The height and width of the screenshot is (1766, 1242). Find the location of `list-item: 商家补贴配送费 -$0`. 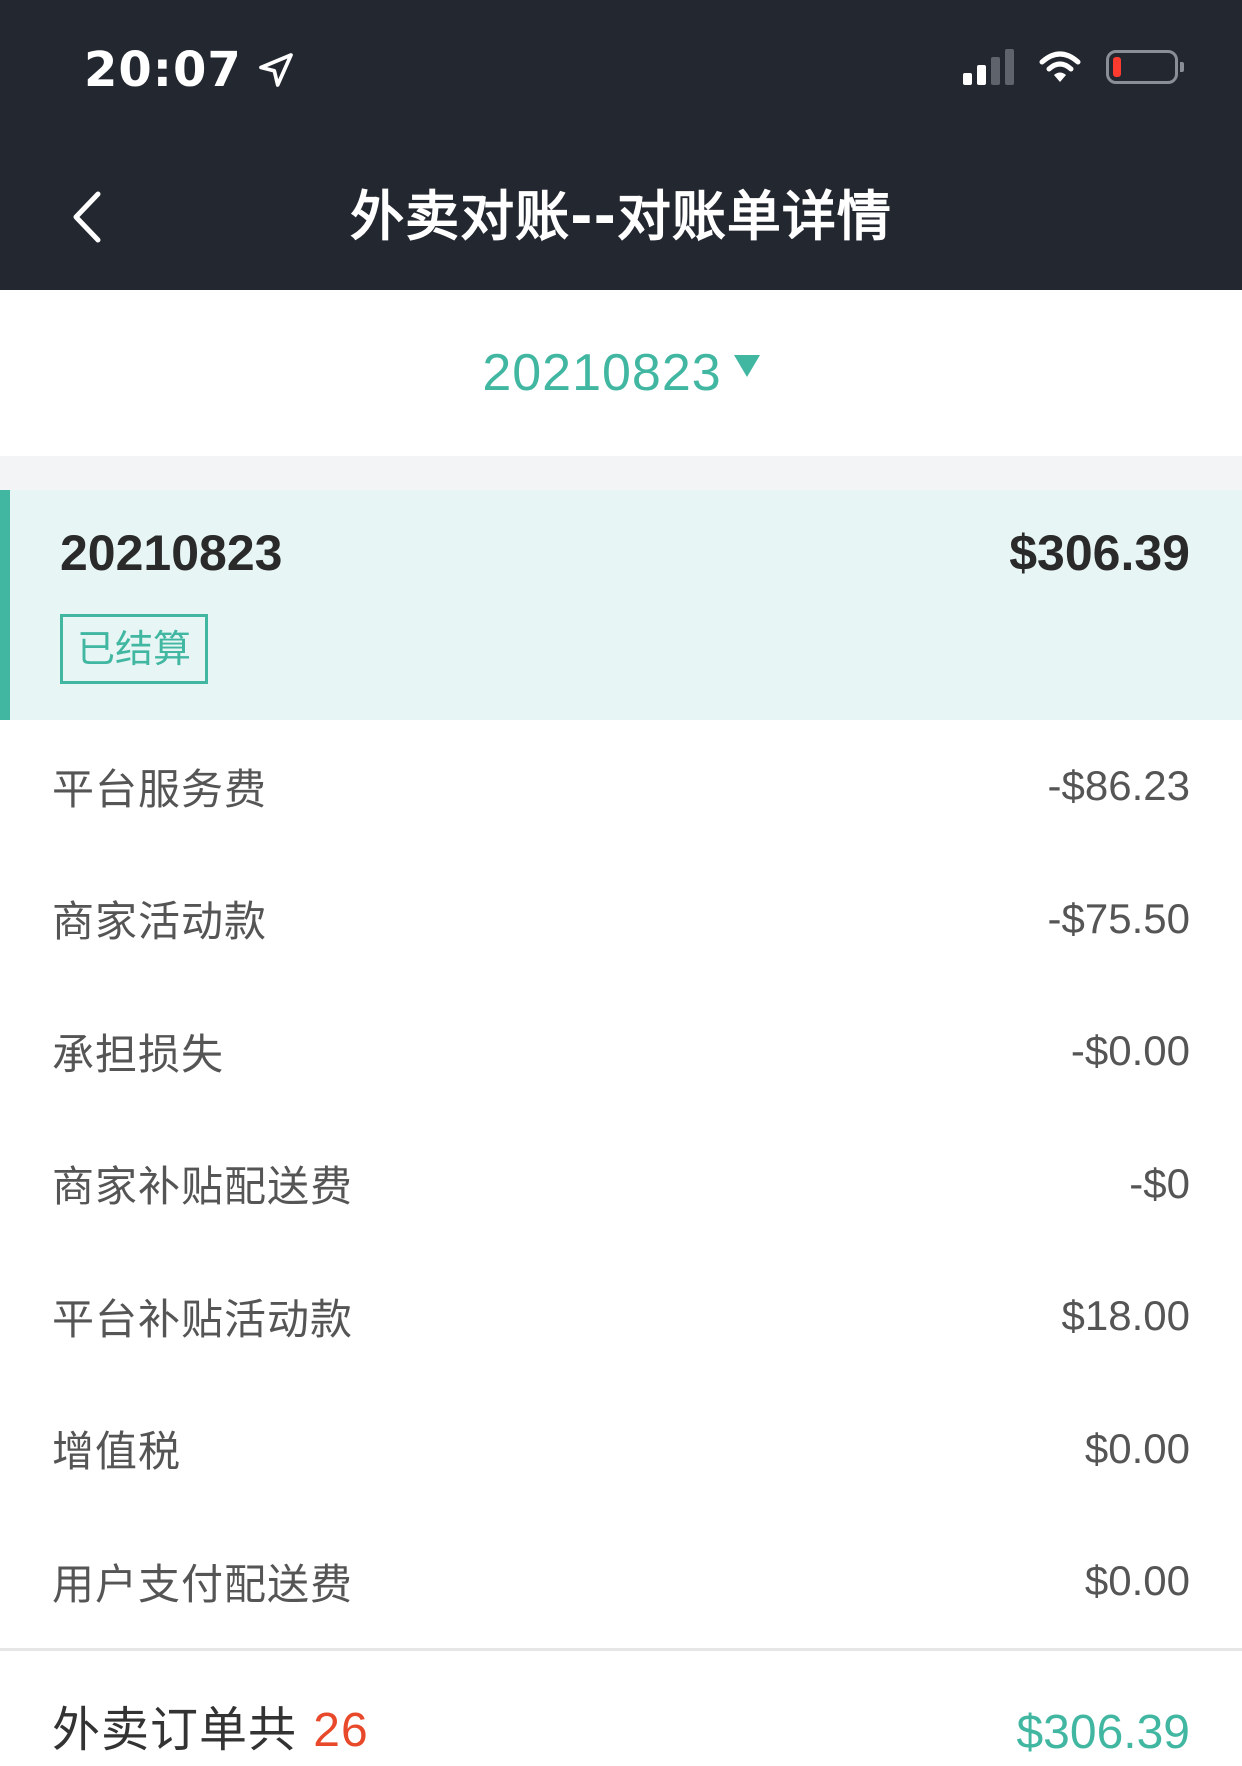

list-item: 商家补贴配送费 -$0 is located at coordinates (621, 1184).